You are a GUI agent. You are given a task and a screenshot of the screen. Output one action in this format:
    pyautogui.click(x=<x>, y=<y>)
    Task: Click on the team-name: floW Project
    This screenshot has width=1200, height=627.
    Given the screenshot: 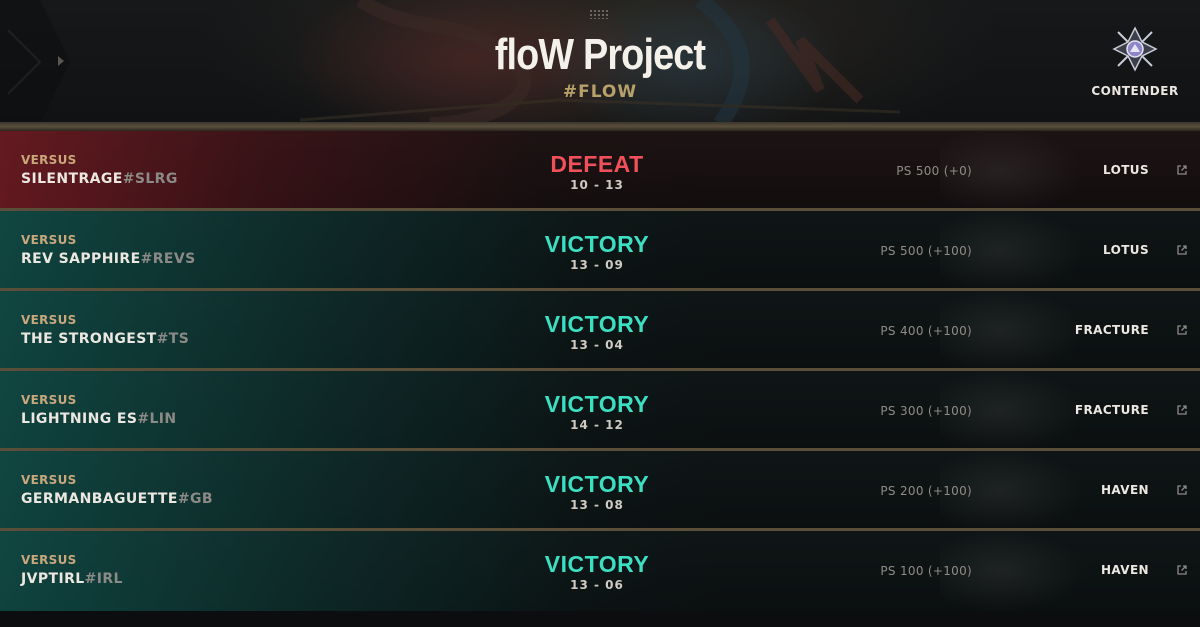 What is the action you would take?
    pyautogui.click(x=600, y=54)
    